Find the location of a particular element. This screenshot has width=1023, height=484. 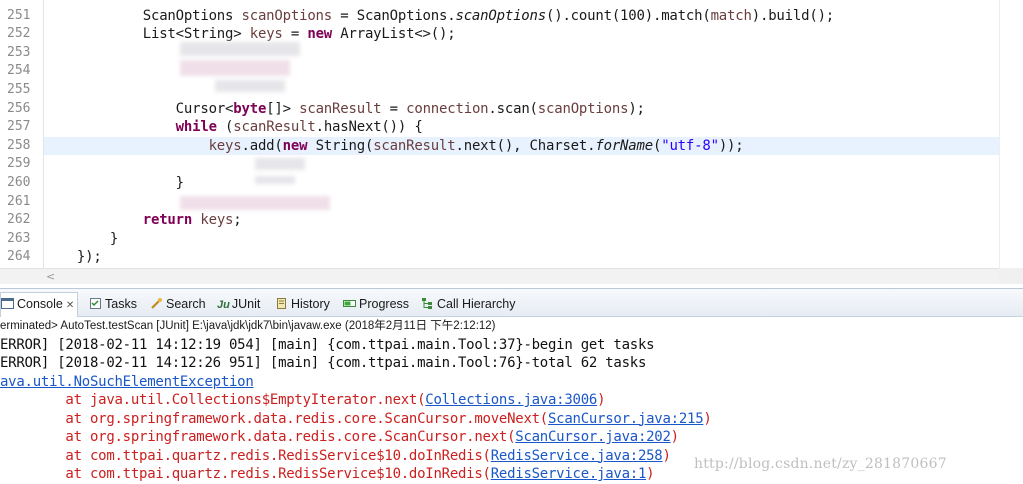

line-number: 264 is located at coordinates (19, 257).